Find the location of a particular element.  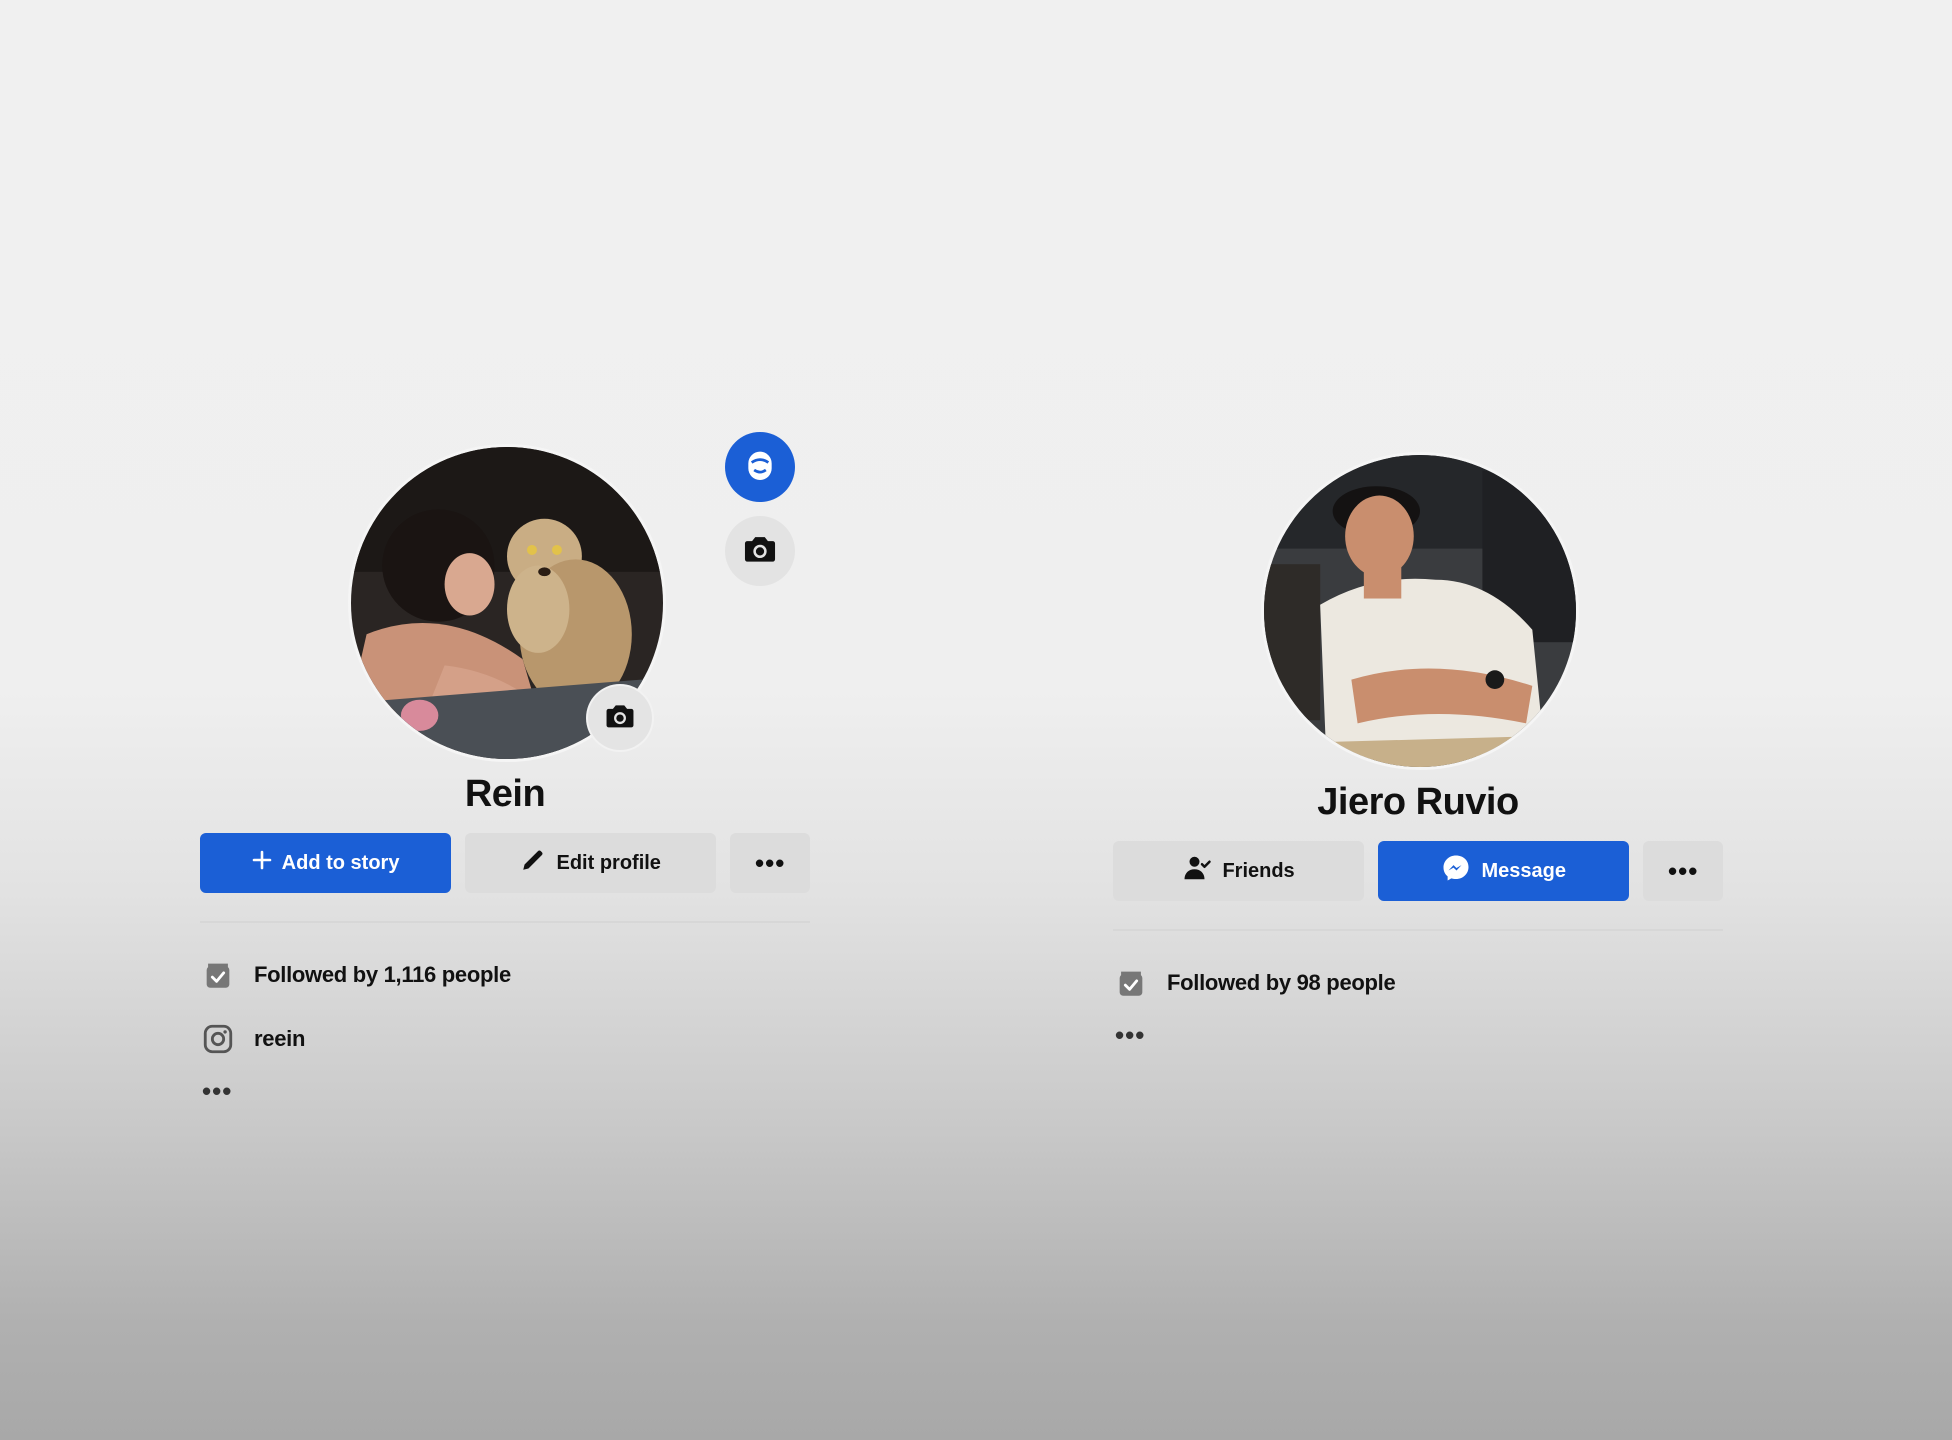

friends-label: Friends is located at coordinates (1258, 870).